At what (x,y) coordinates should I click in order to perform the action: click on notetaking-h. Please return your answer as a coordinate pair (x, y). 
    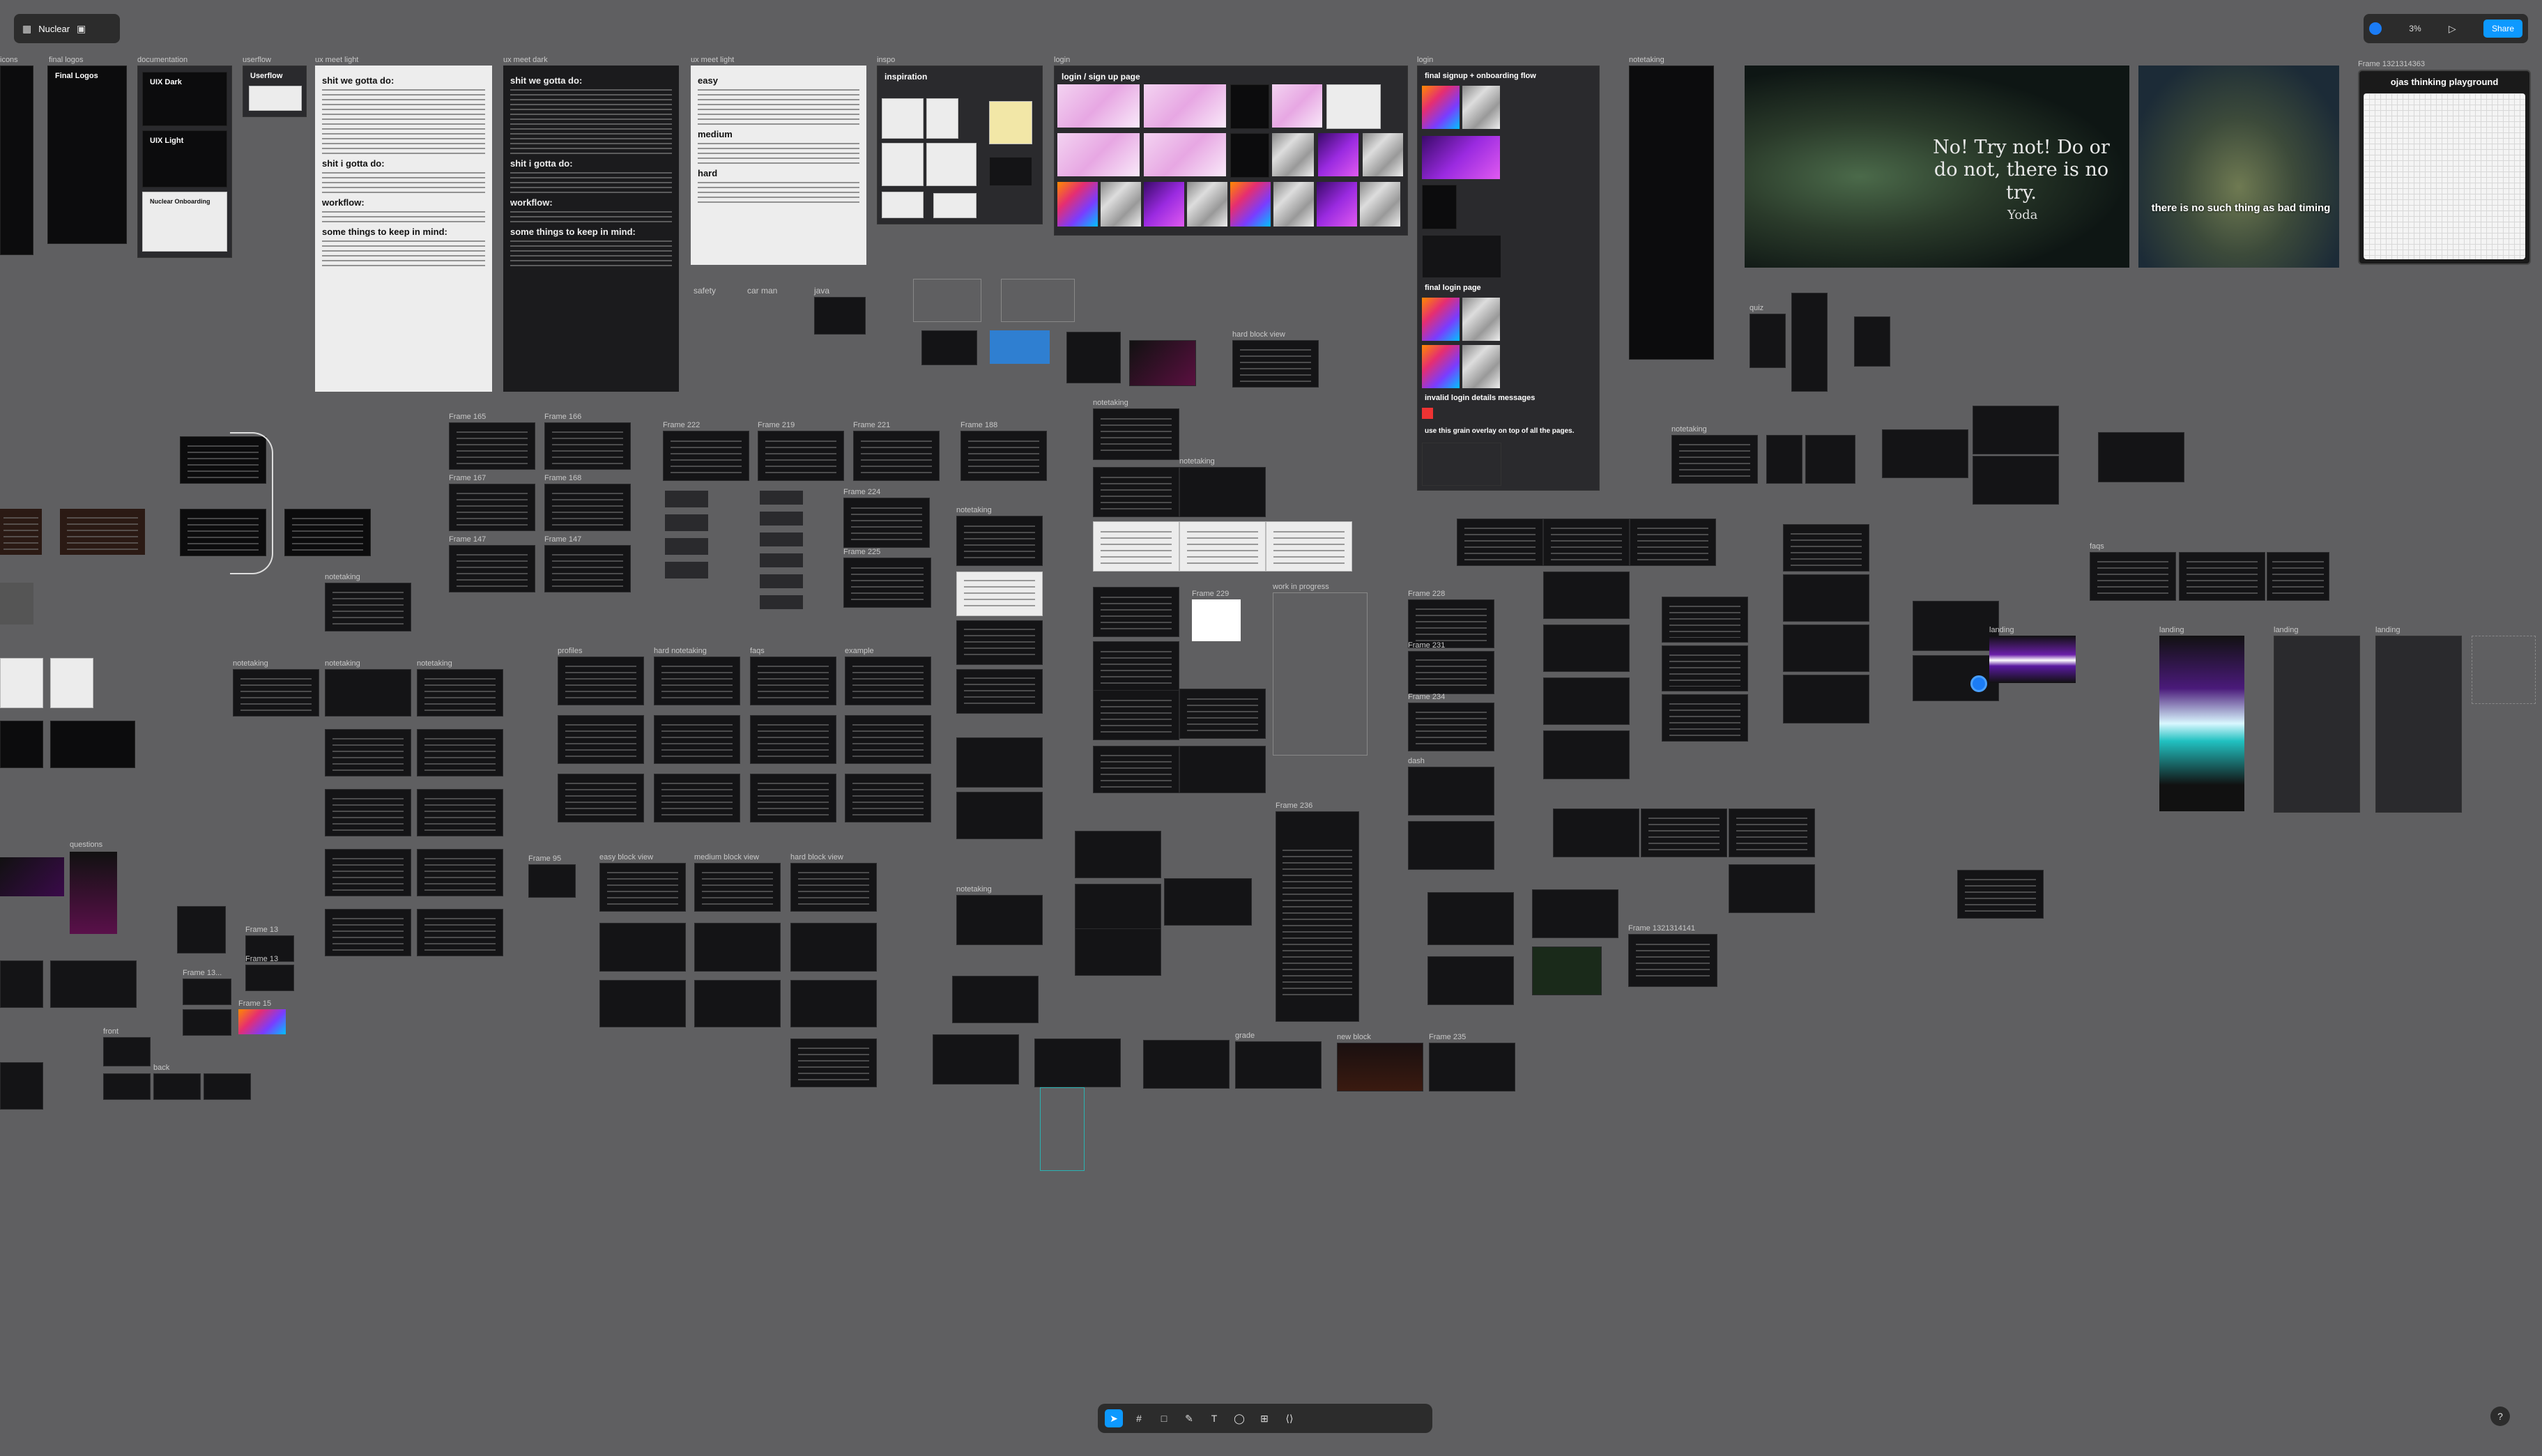
    Looking at the image, I should click on (460, 812).